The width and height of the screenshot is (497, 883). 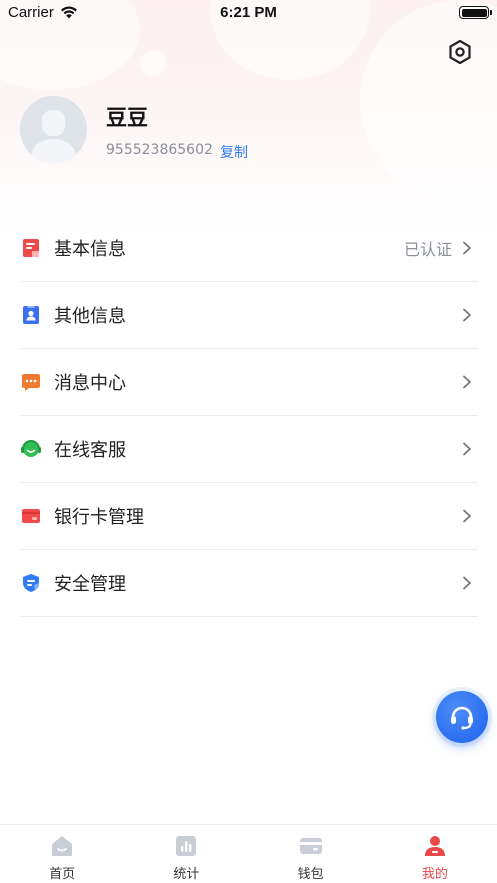 I want to click on tab-wallet: 钱包, so click(x=311, y=854).